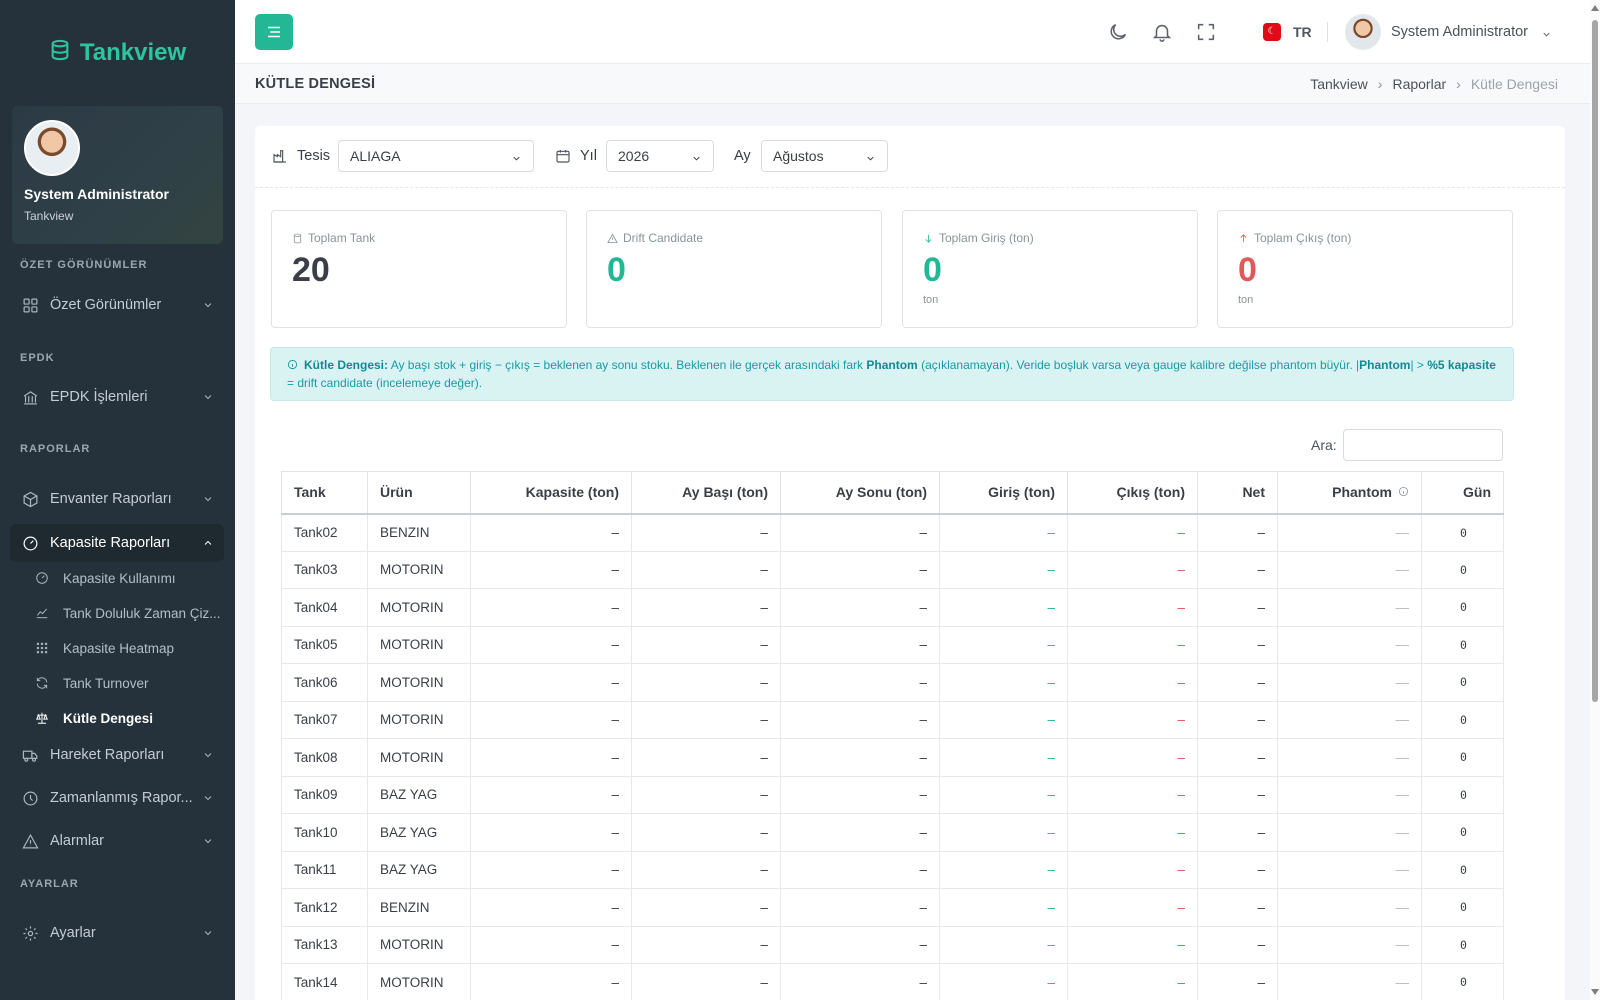 The width and height of the screenshot is (1600, 1000). Describe the element at coordinates (117, 53) in the screenshot. I see `brand-logo: Tankview` at that location.